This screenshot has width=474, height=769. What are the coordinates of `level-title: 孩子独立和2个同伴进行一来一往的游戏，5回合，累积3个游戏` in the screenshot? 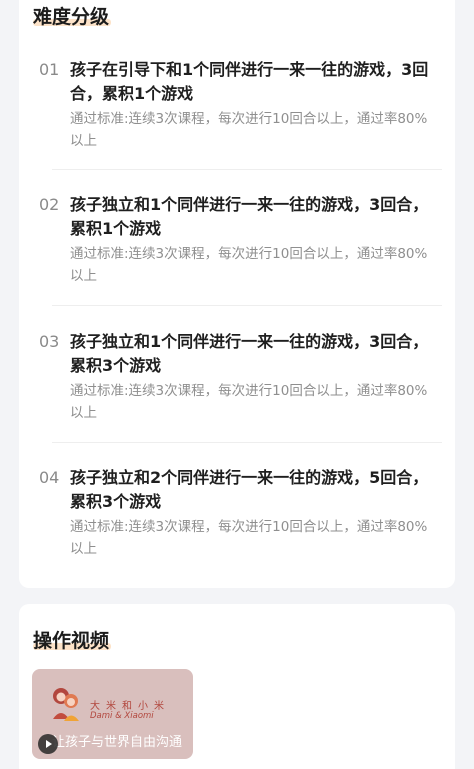 It's located at (249, 489).